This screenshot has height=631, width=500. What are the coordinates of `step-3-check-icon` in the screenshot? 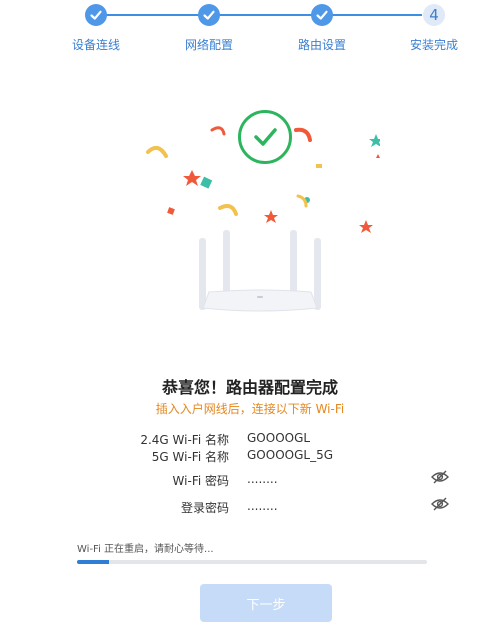 It's located at (322, 15).